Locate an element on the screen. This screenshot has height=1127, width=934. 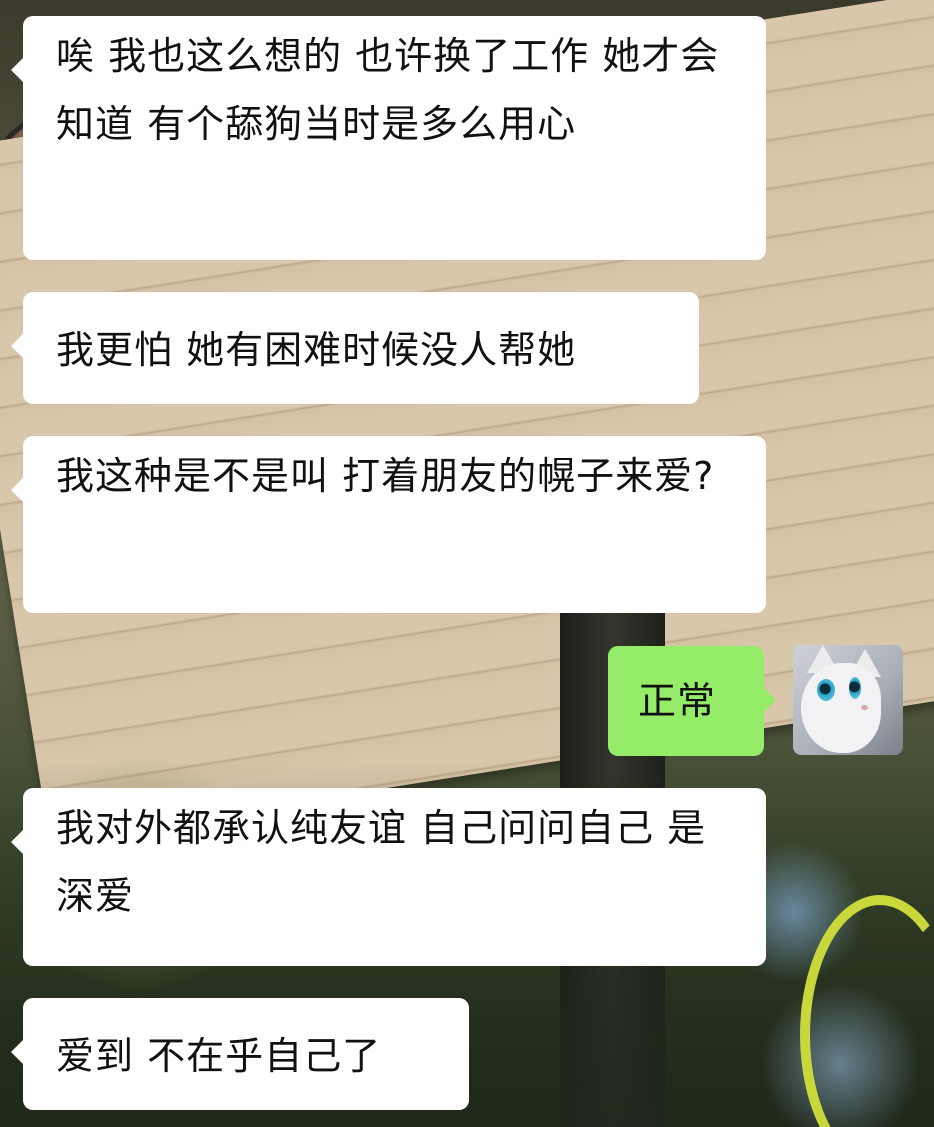
message-text: 爱到 不在乎自己了 is located at coordinates (219, 1056).